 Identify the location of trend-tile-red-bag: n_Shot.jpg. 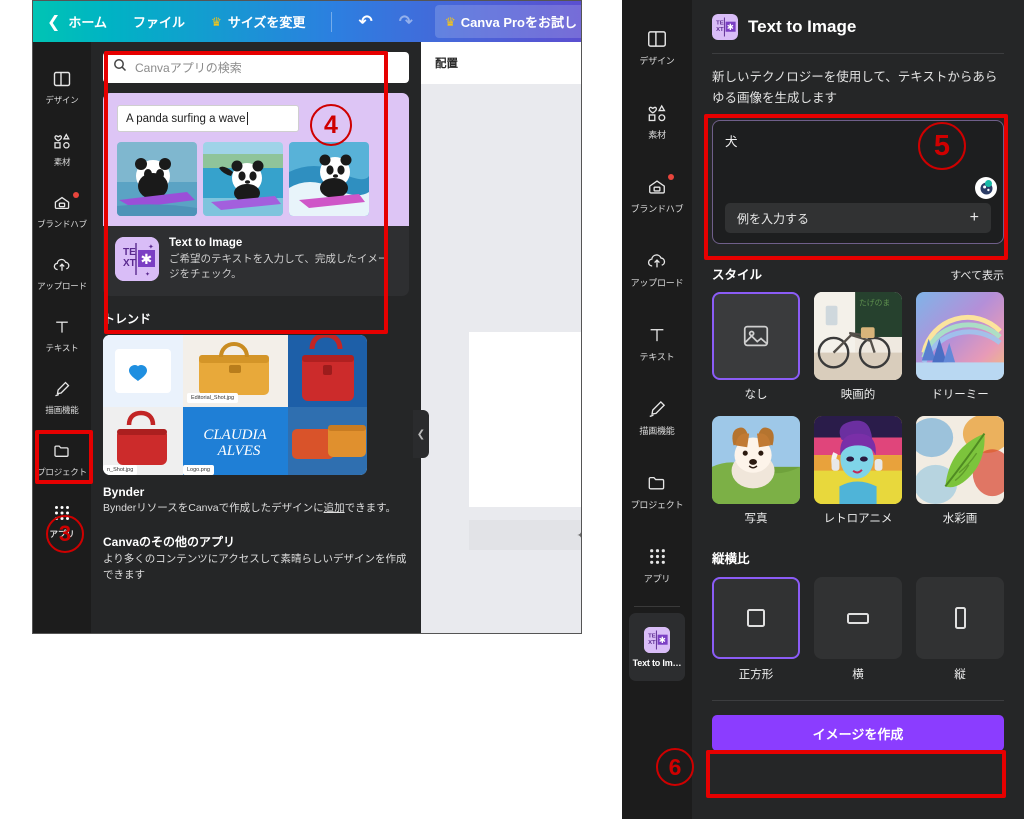
(143, 441).